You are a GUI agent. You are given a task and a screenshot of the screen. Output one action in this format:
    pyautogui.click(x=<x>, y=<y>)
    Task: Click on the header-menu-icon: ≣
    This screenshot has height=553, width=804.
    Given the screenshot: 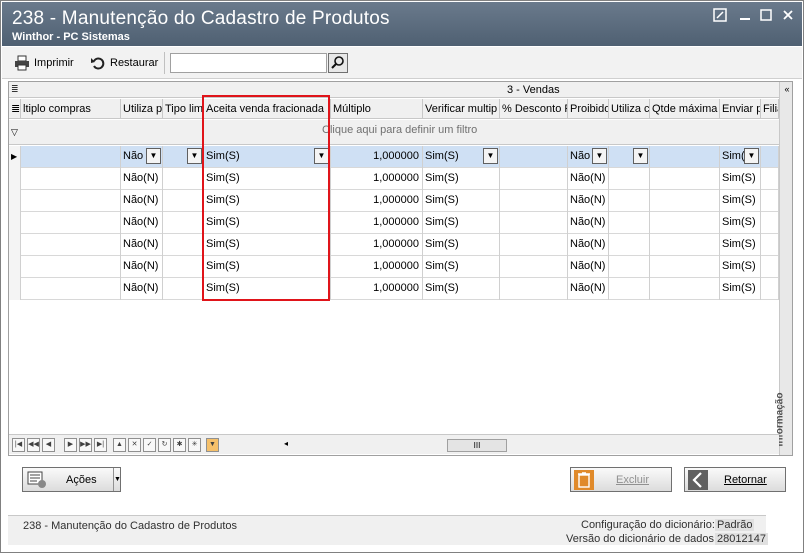 What is the action you would take?
    pyautogui.click(x=15, y=109)
    